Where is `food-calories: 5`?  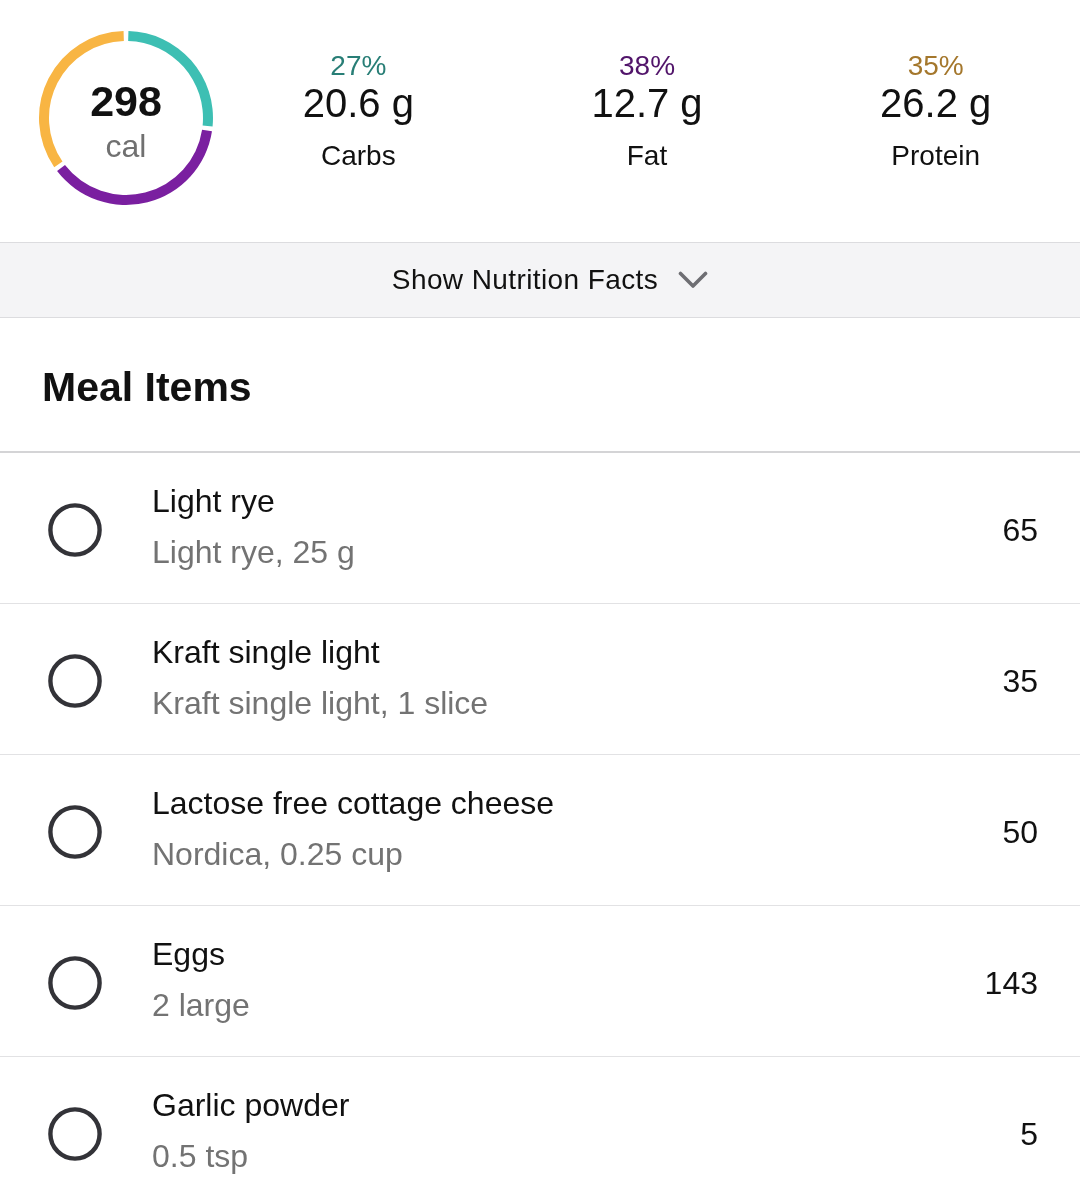
food-calories: 5 is located at coordinates (1029, 1134).